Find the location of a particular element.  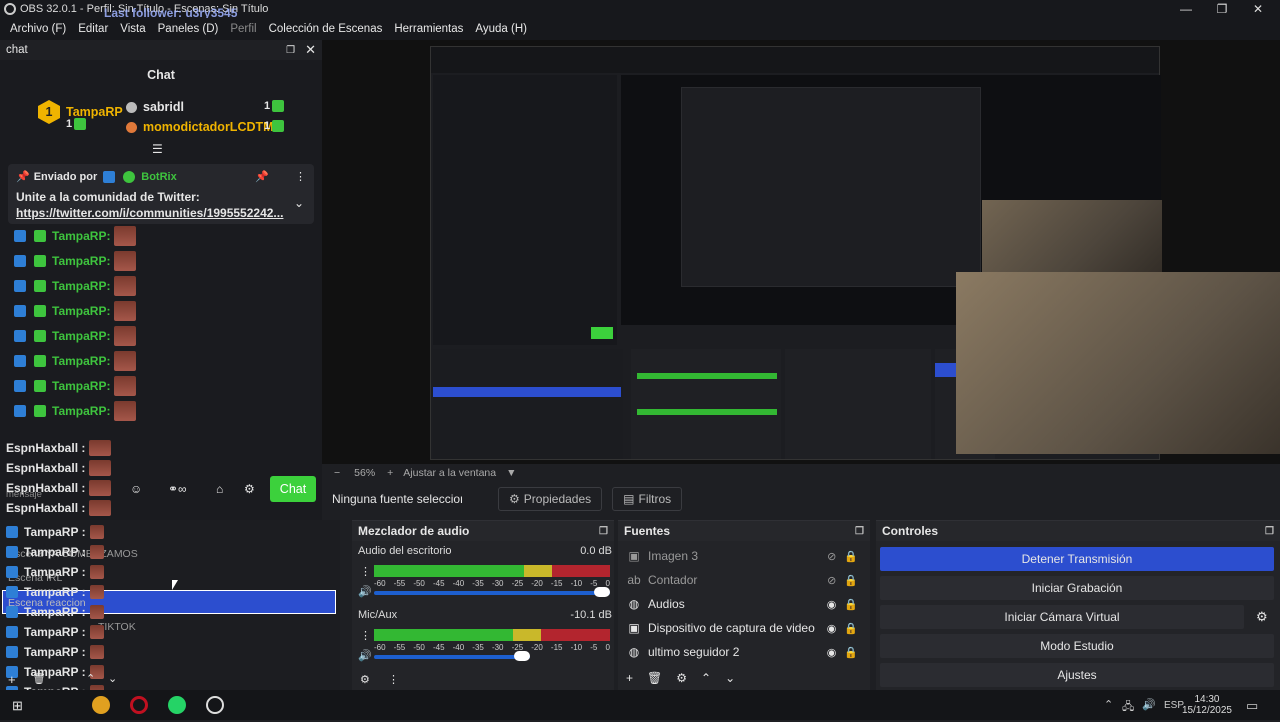

menu-perfil: Perfil is located at coordinates (243, 29).